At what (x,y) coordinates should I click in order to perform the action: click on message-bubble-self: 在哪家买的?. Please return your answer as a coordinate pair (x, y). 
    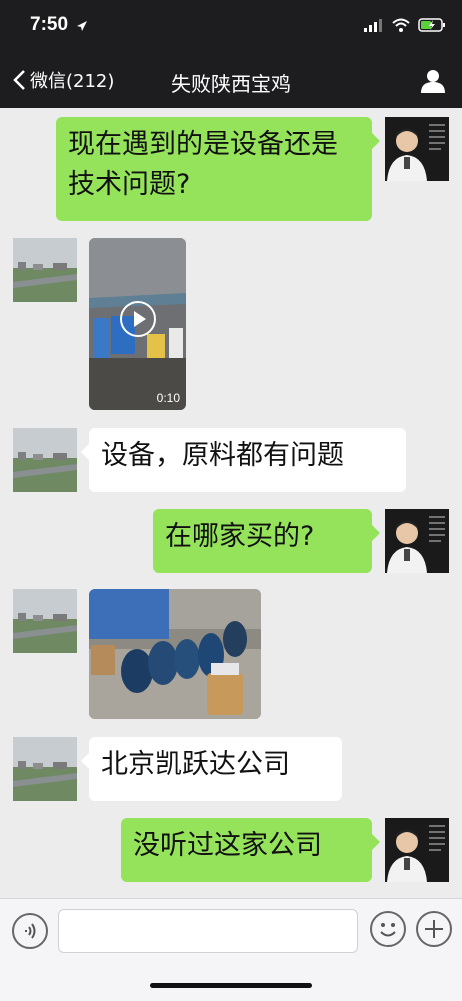
    Looking at the image, I should click on (266, 541).